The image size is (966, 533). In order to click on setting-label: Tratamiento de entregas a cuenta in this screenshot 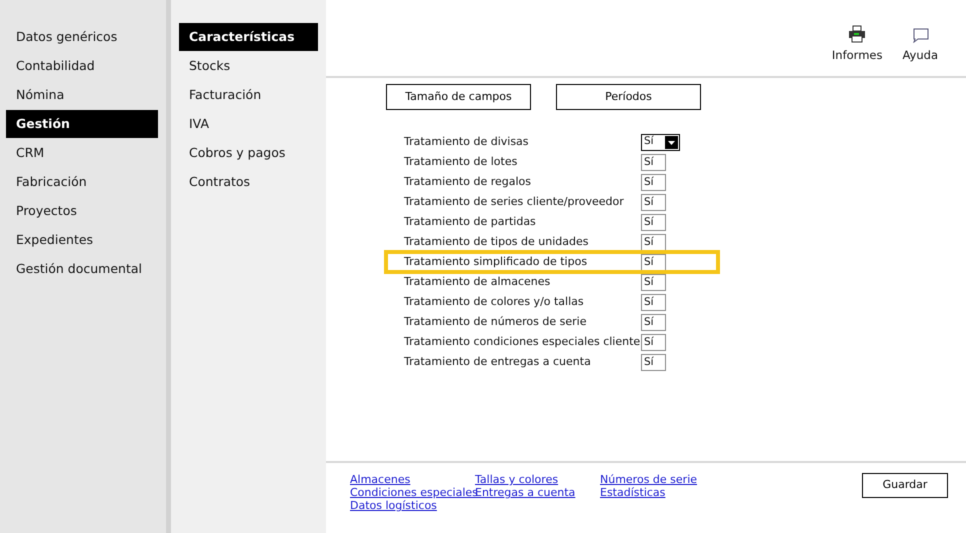, I will do `click(498, 362)`.